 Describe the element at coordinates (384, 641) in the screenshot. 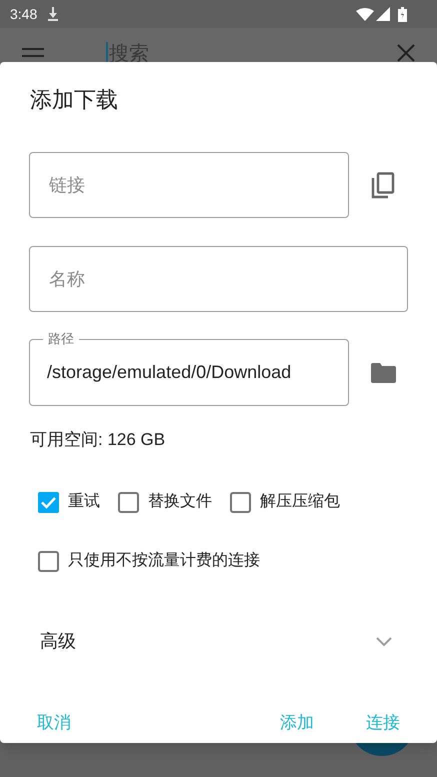

I see `chevron-icon` at that location.